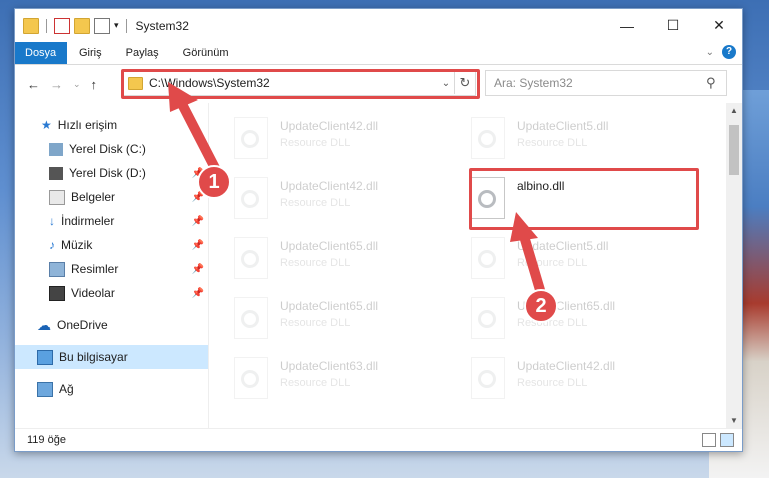 The width and height of the screenshot is (769, 478). I want to click on tab-view: Görünüm, so click(206, 53).